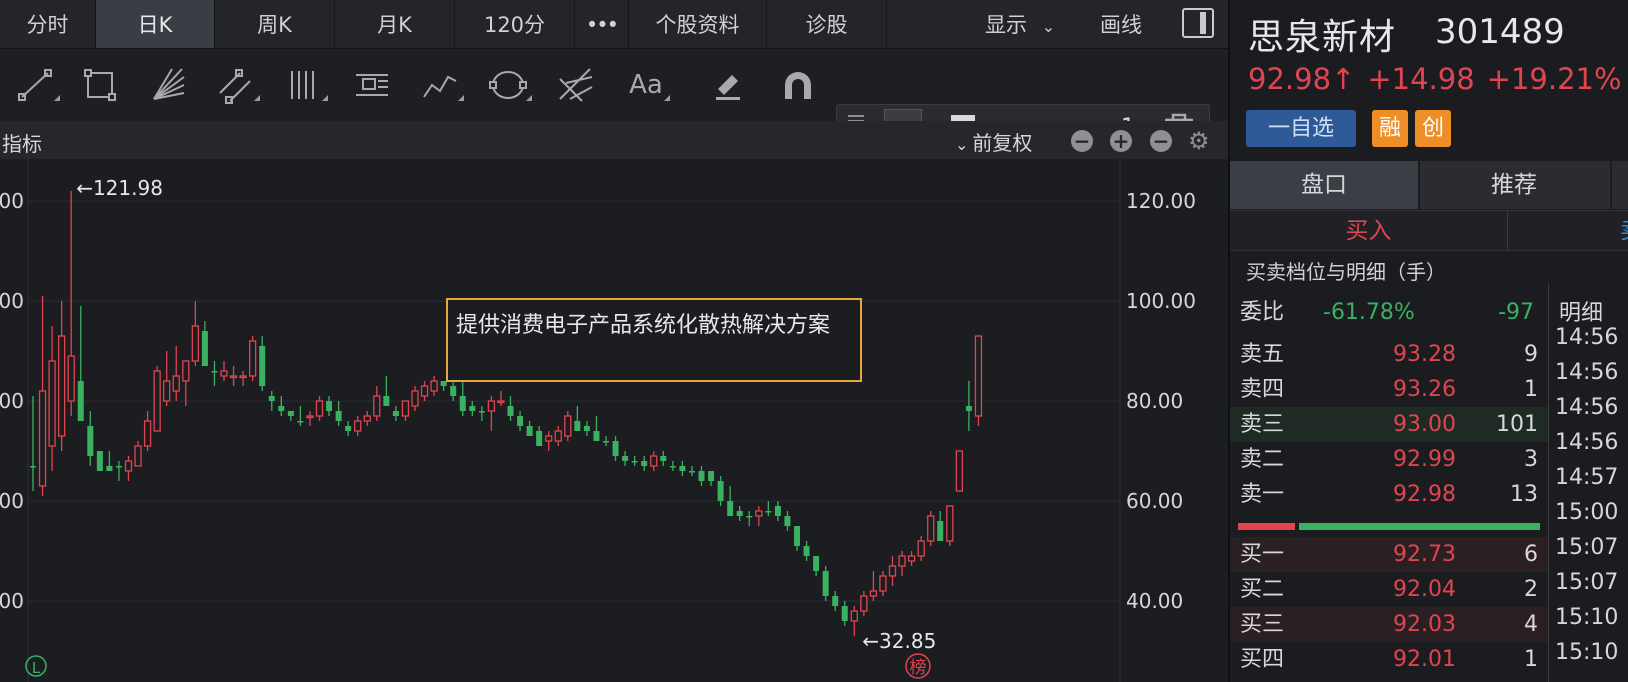 The height and width of the screenshot is (682, 1628). I want to click on buy-tab: 买入, so click(1369, 230).